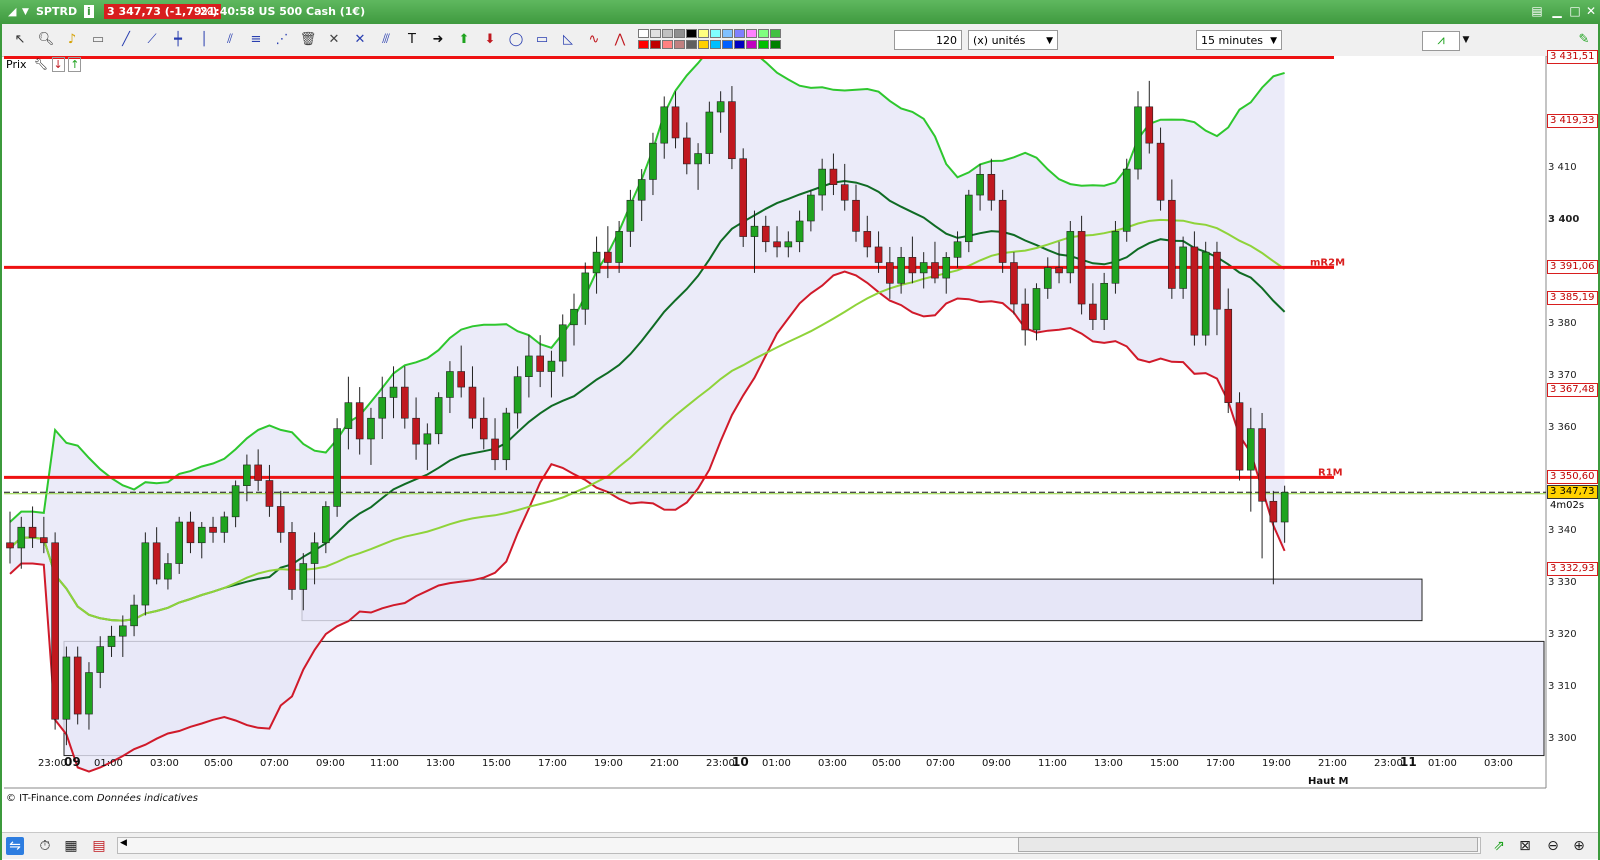  Describe the element at coordinates (384, 763) in the screenshot. I see `time-axis-label: 11:00` at that location.